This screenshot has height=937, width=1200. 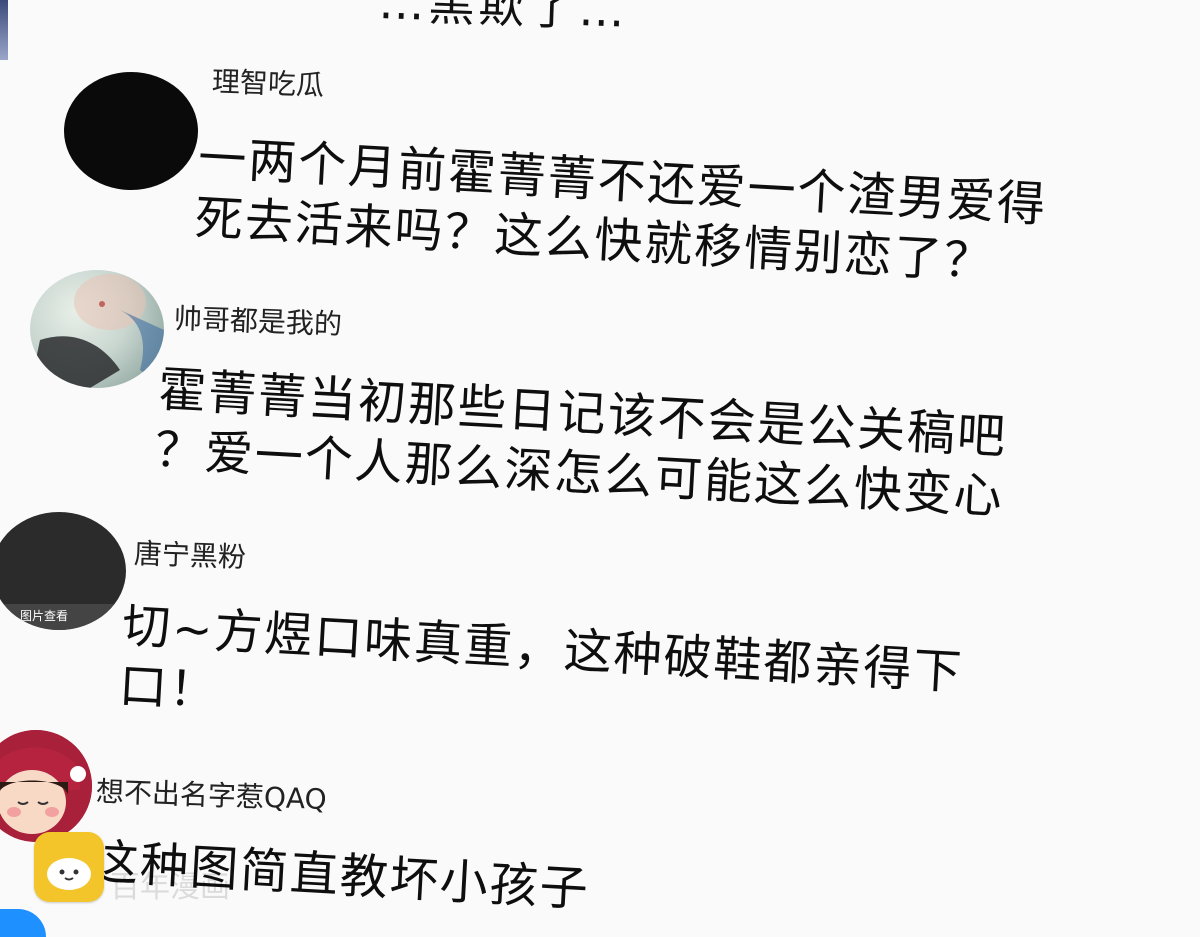 I want to click on cartoon-girl-icon, so click(x=46, y=786).